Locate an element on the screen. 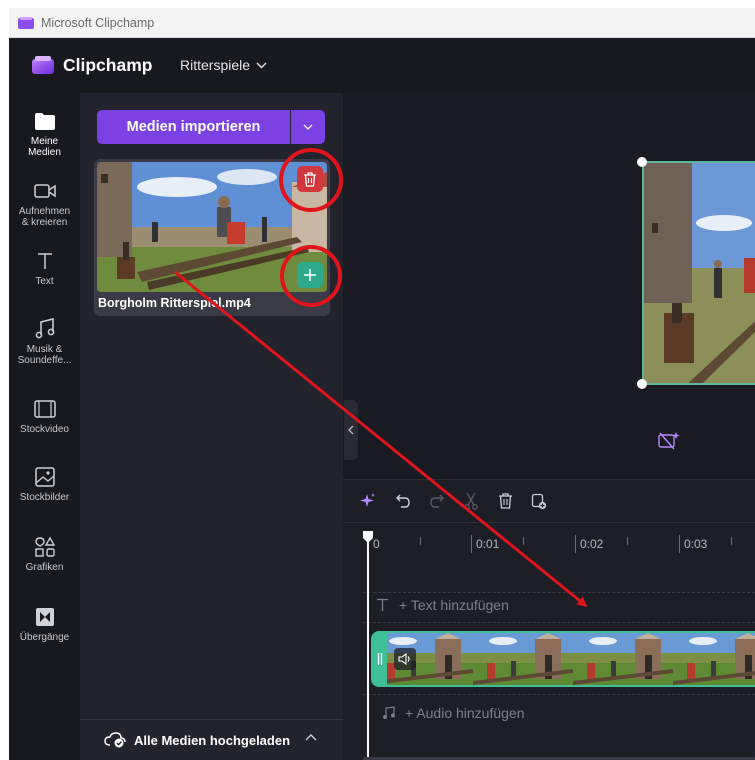 The image size is (755, 760). add-audio-track: + Audio hinzufügen is located at coordinates (453, 713).